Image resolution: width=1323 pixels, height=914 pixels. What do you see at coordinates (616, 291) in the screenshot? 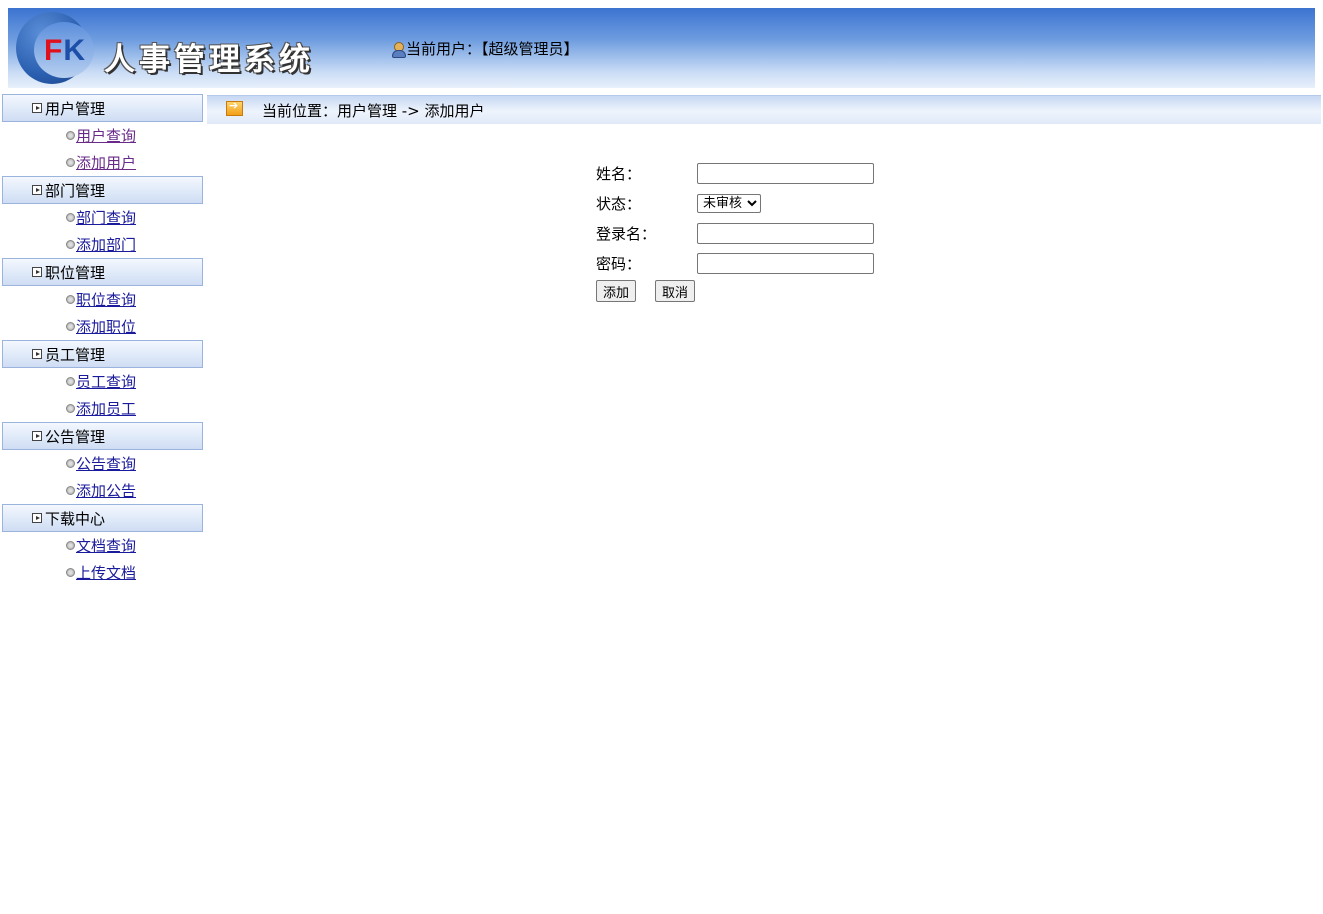
I see `add-button: 添加` at bounding box center [616, 291].